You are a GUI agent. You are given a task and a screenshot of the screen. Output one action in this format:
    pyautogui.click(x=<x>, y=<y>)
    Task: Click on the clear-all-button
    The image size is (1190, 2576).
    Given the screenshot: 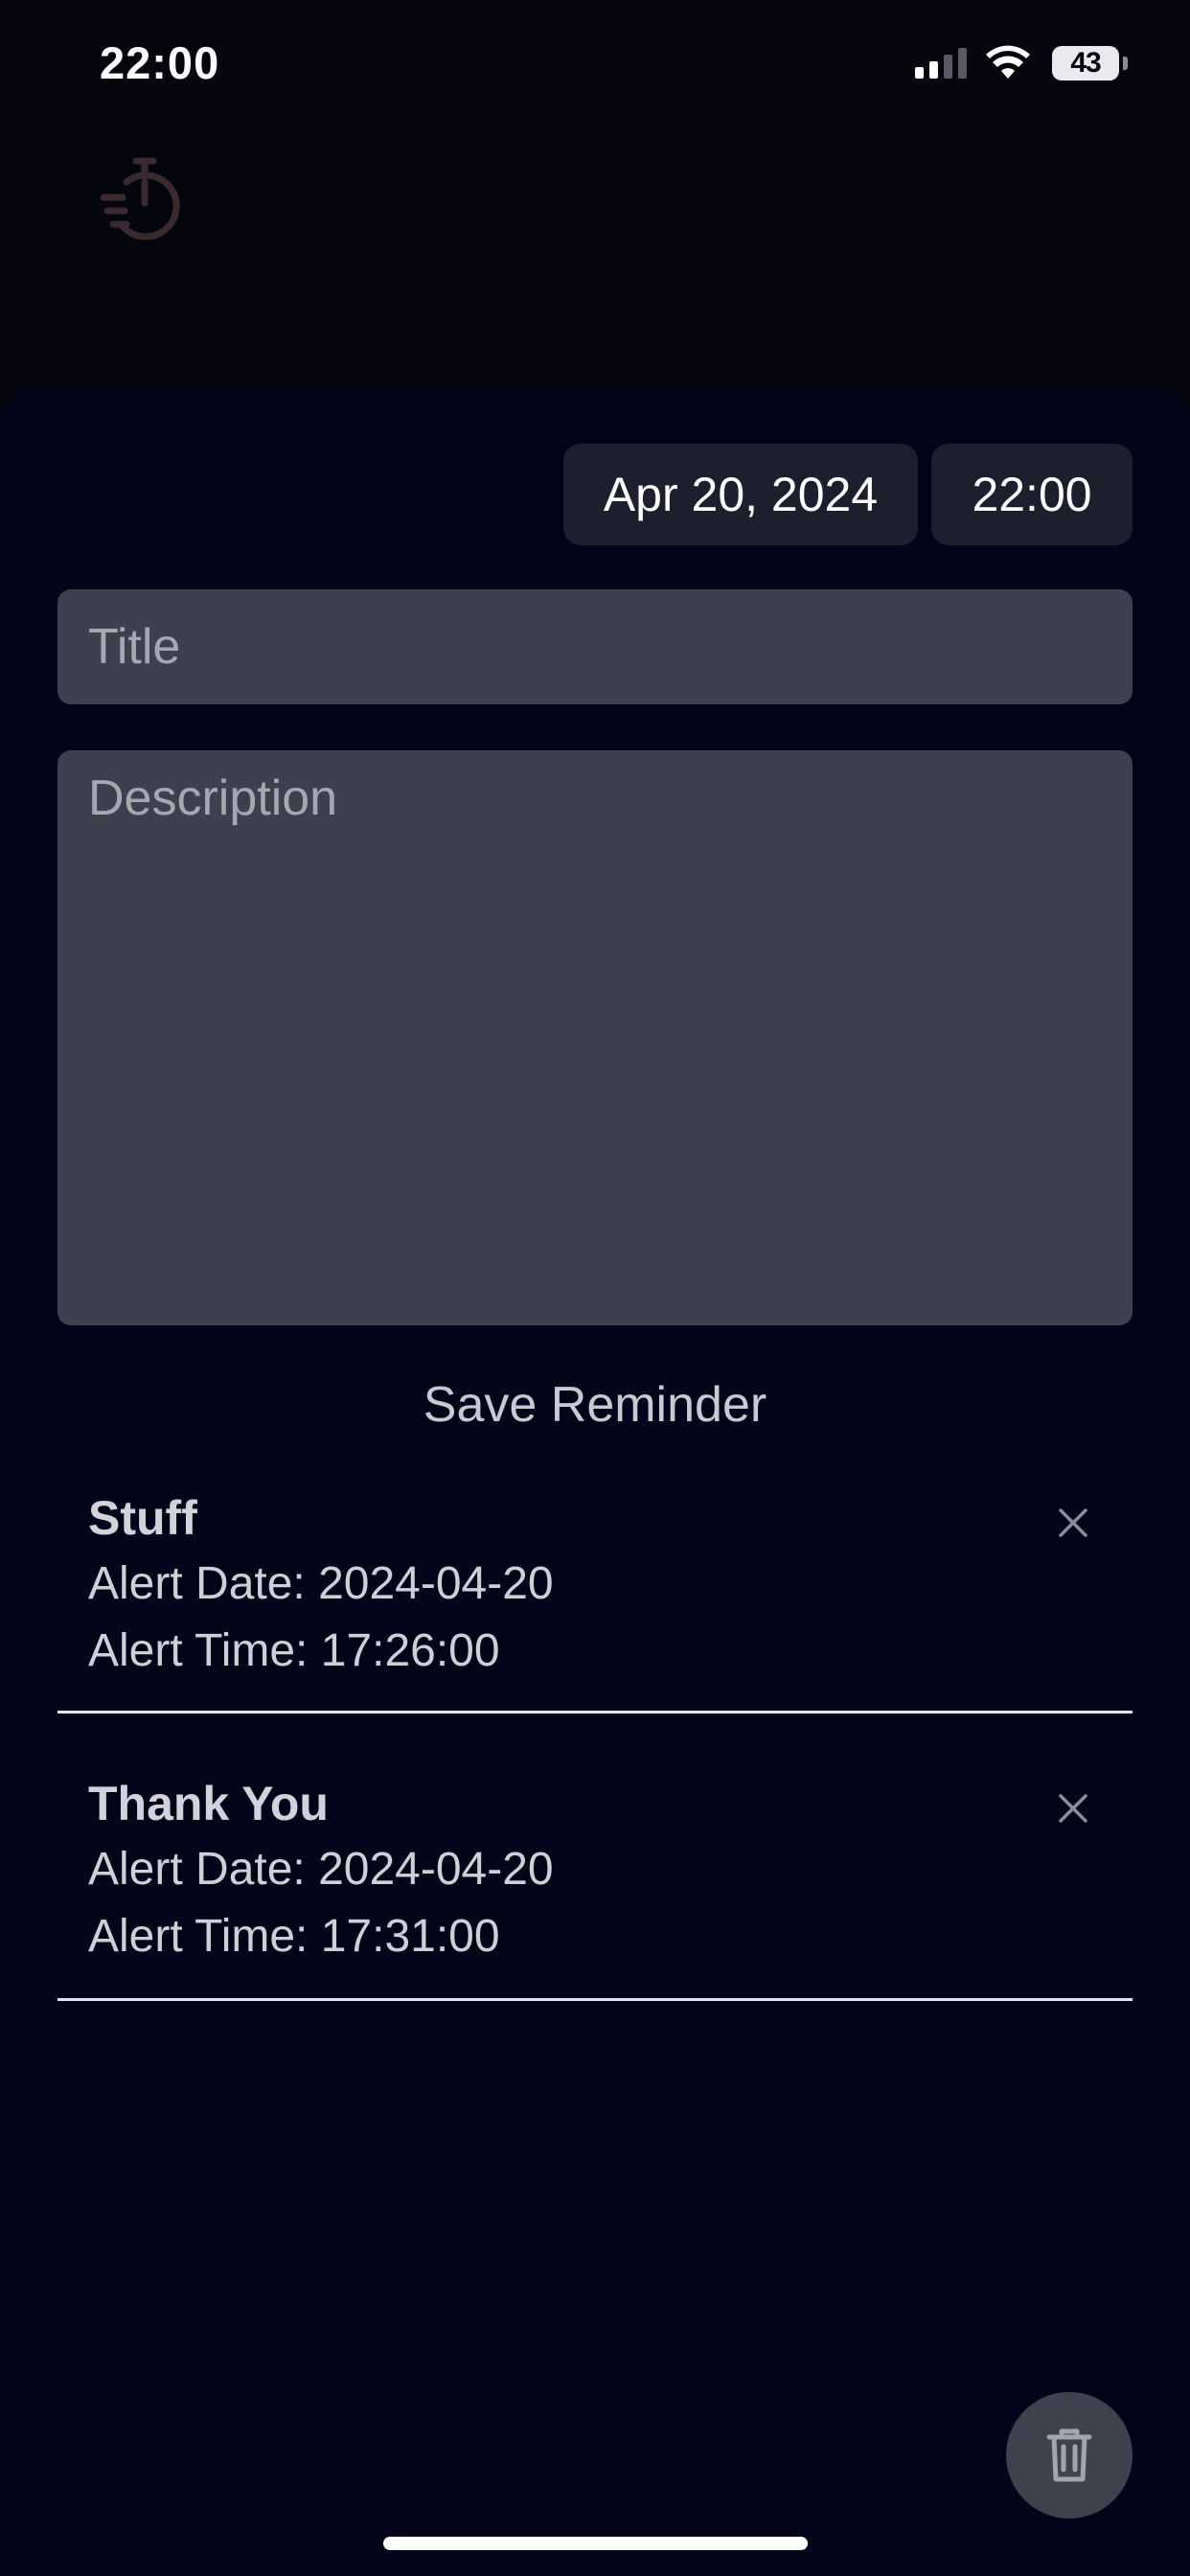 What is the action you would take?
    pyautogui.click(x=1070, y=2455)
    